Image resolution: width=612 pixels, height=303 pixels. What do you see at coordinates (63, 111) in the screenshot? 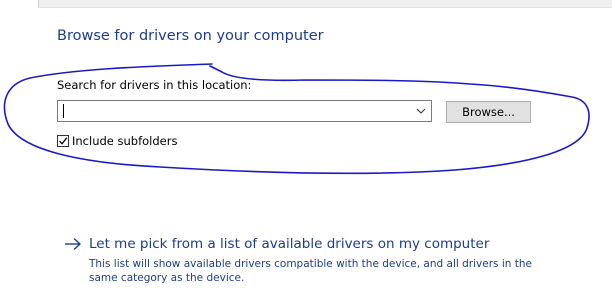
I see `text-caret` at bounding box center [63, 111].